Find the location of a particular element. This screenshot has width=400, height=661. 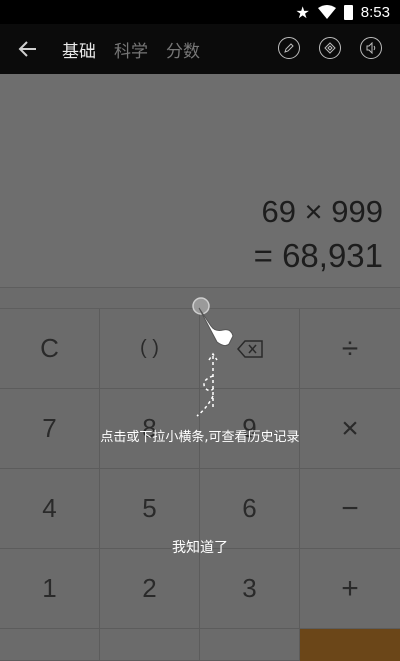

pencil-icon is located at coordinates (289, 48).